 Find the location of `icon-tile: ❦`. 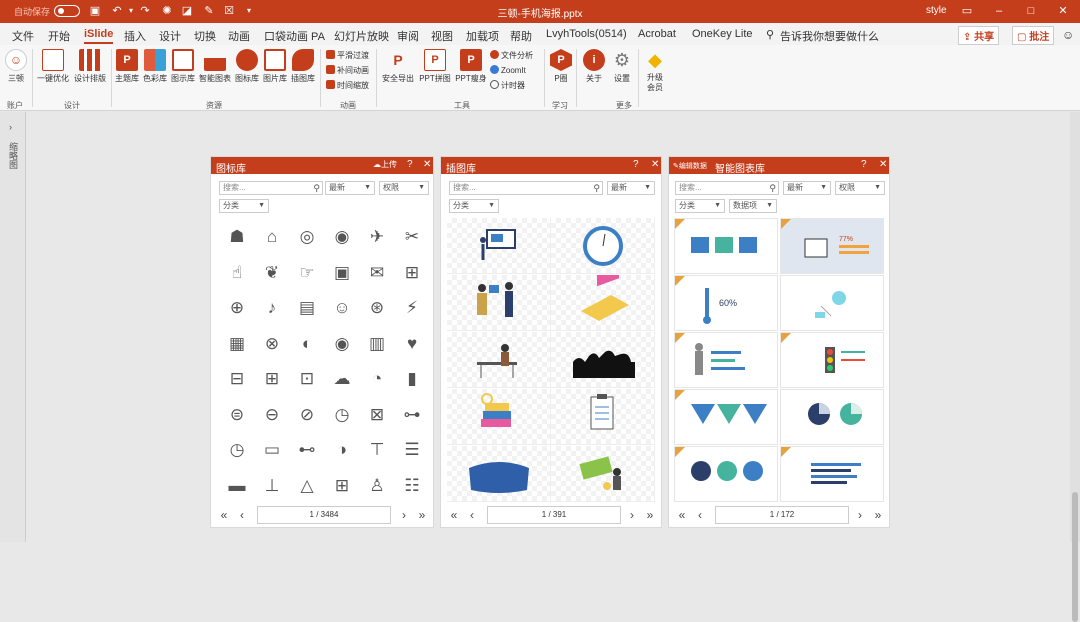

icon-tile: ❦ is located at coordinates (272, 273).